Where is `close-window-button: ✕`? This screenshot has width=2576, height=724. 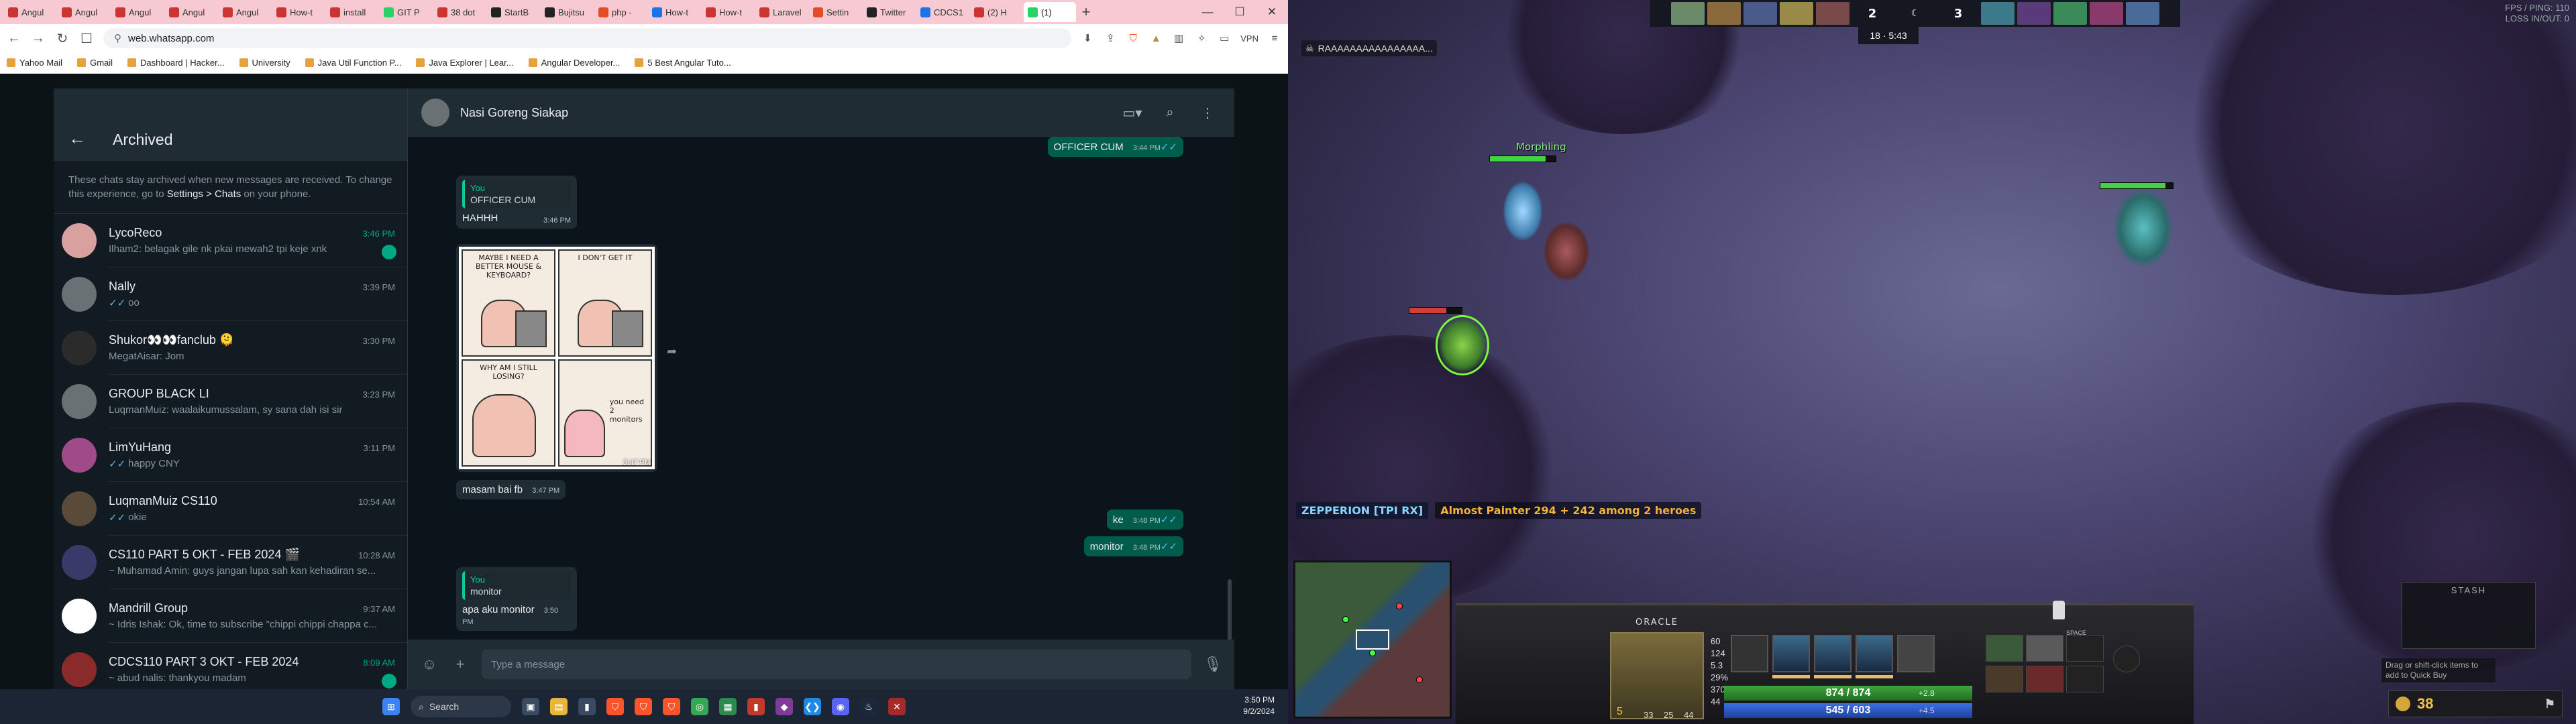 close-window-button: ✕ is located at coordinates (1272, 12).